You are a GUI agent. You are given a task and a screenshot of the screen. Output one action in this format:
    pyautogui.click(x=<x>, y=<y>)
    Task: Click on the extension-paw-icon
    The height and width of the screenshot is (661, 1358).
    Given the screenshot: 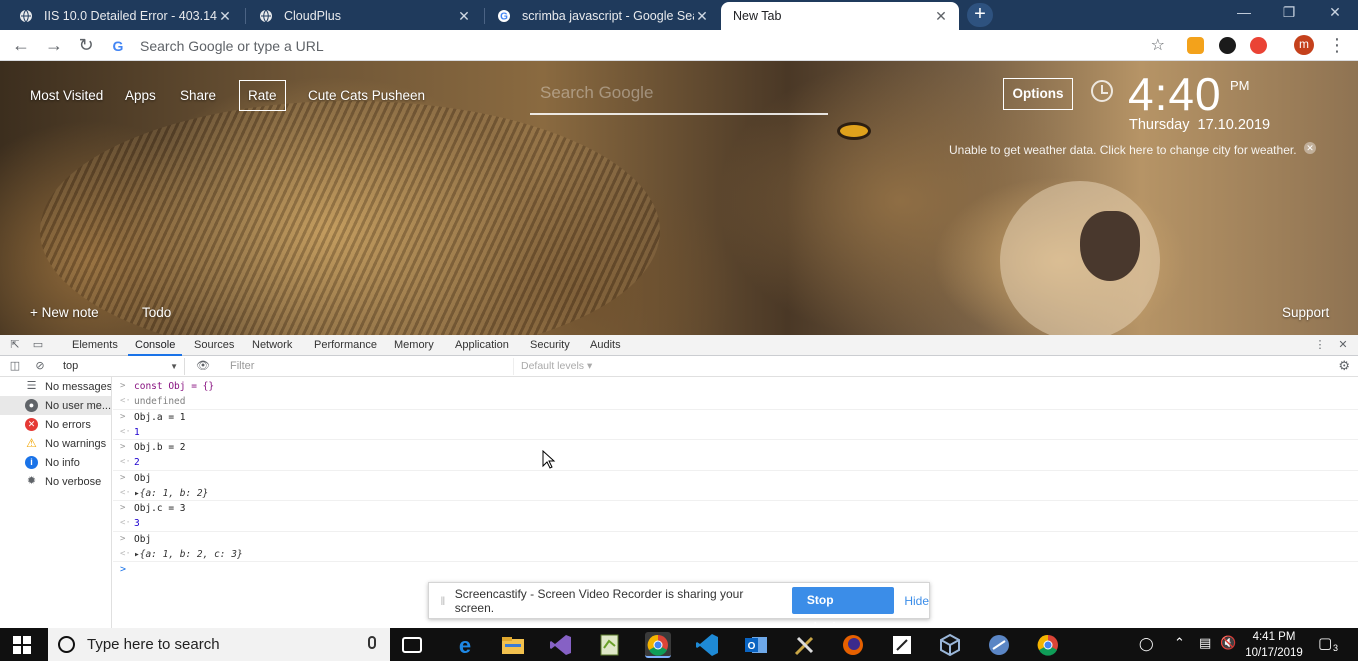 What is the action you would take?
    pyautogui.click(x=1227, y=45)
    